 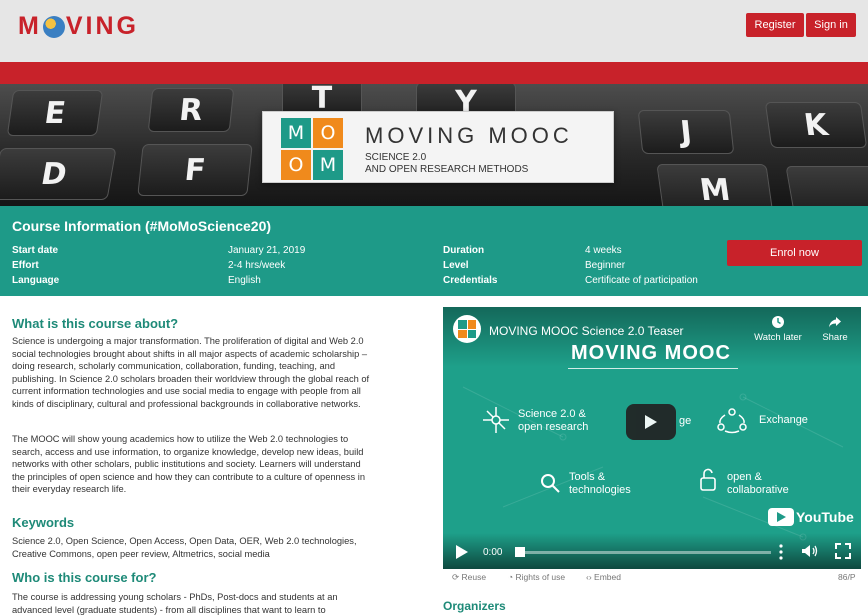 What do you see at coordinates (142, 226) in the screenshot?
I see `course-info-title: Course Information (#MoMoScience20)` at bounding box center [142, 226].